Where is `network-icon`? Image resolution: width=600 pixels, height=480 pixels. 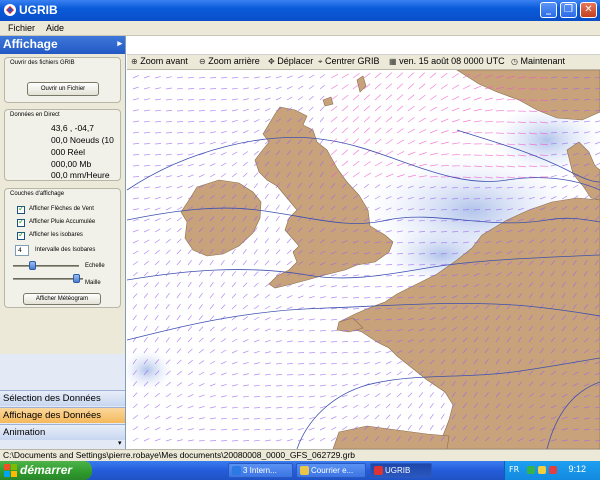
network-icon is located at coordinates (531, 470).